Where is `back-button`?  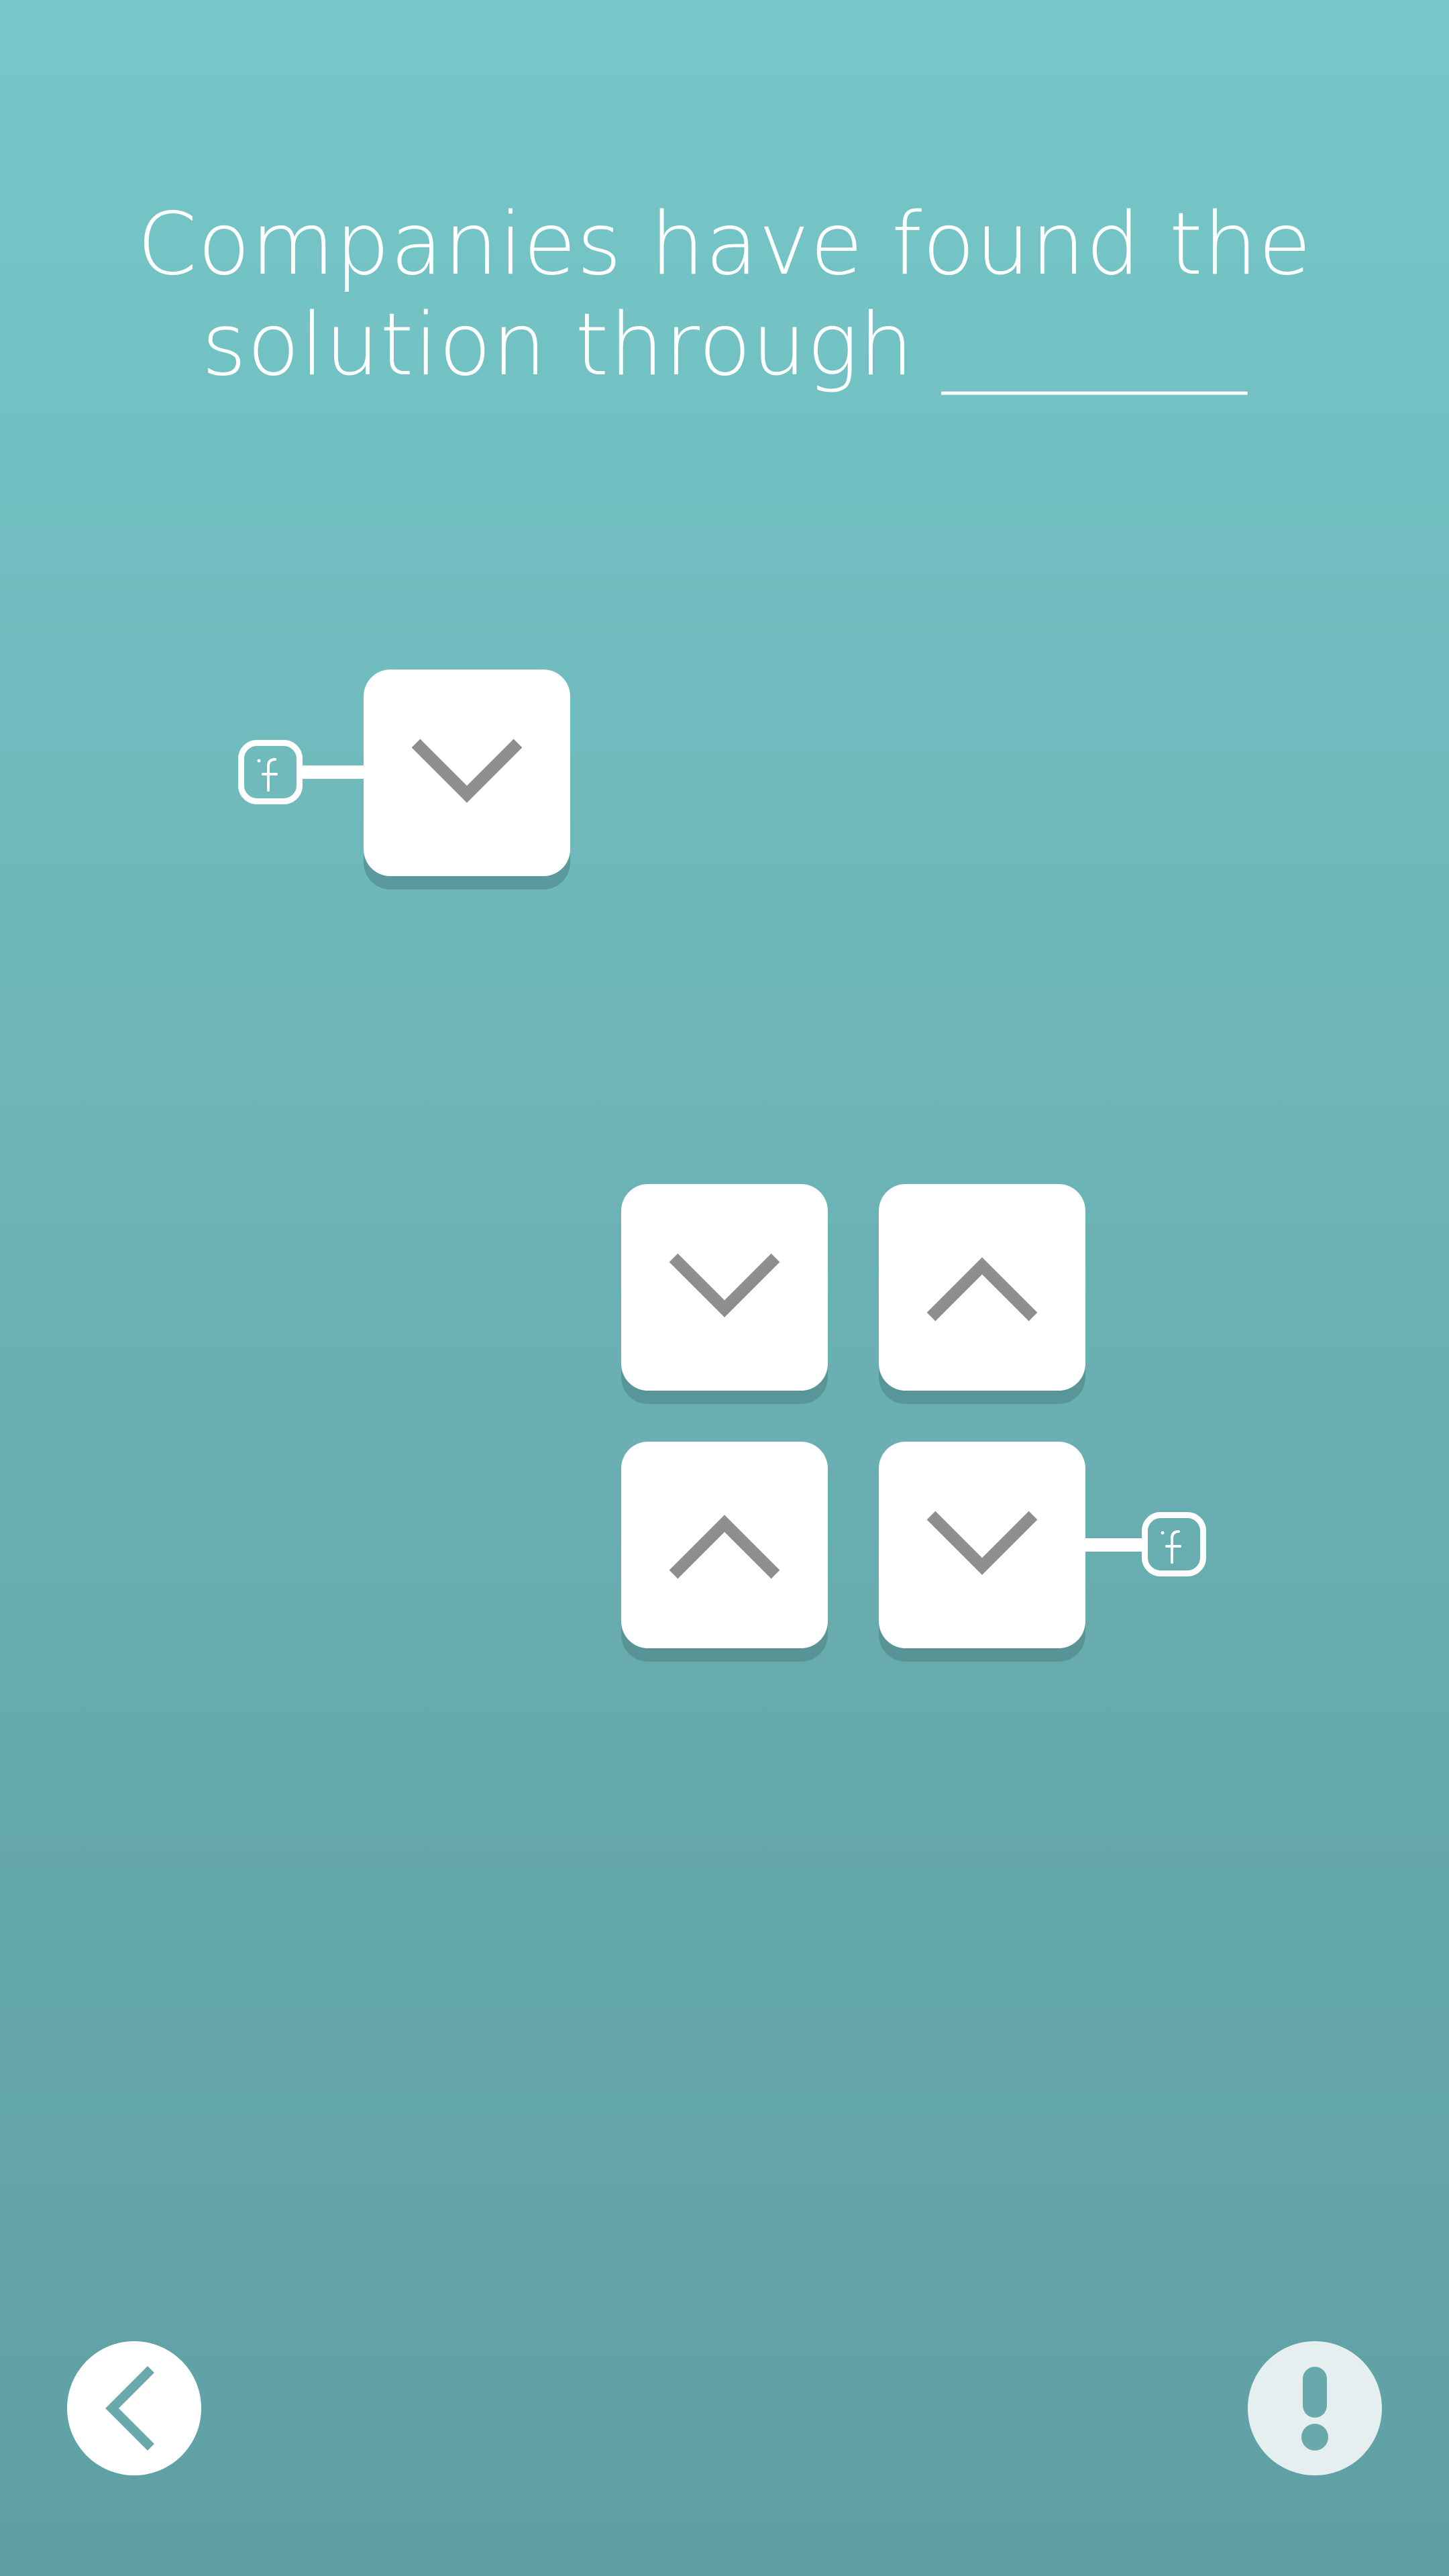 back-button is located at coordinates (134, 2408).